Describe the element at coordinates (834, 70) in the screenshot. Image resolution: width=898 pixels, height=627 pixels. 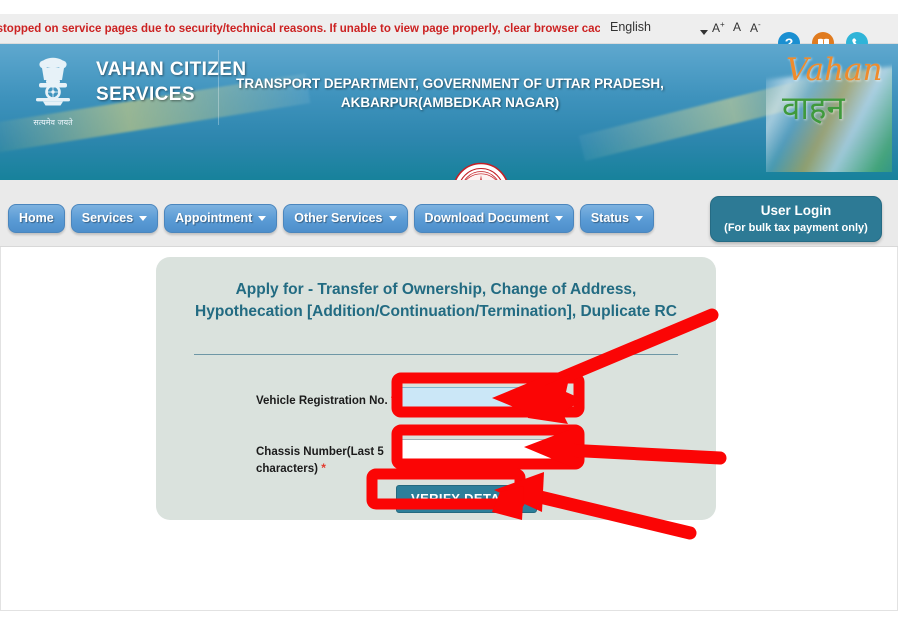
I see `vahan-logo-english-text: Vahan` at that location.